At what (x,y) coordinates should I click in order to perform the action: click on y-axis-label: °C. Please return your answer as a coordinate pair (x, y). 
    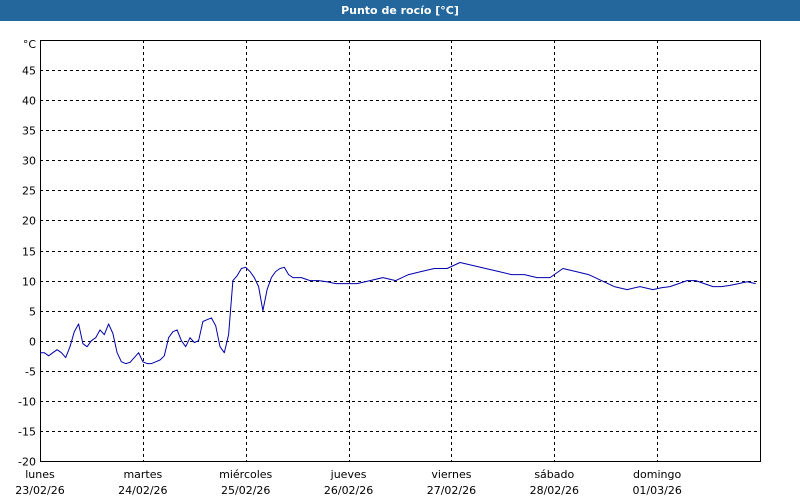
    Looking at the image, I should click on (30, 44).